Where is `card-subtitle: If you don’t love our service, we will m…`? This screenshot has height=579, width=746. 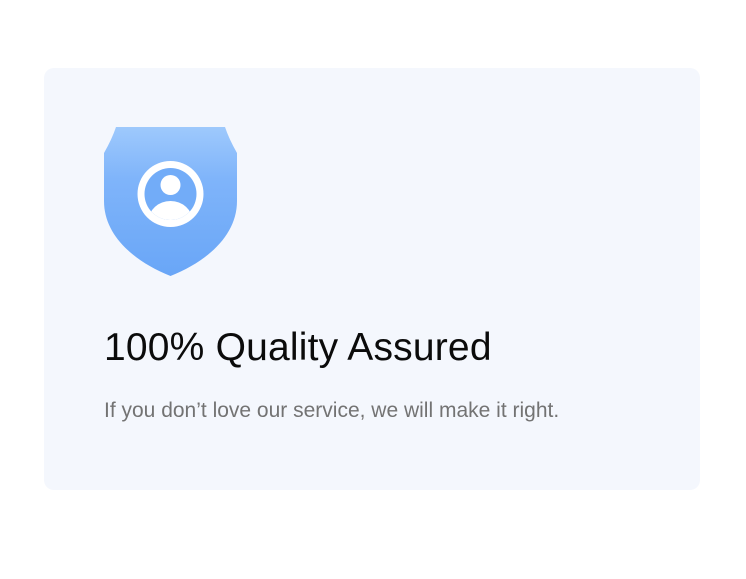 card-subtitle: If you don’t love our service, we will m… is located at coordinates (332, 410).